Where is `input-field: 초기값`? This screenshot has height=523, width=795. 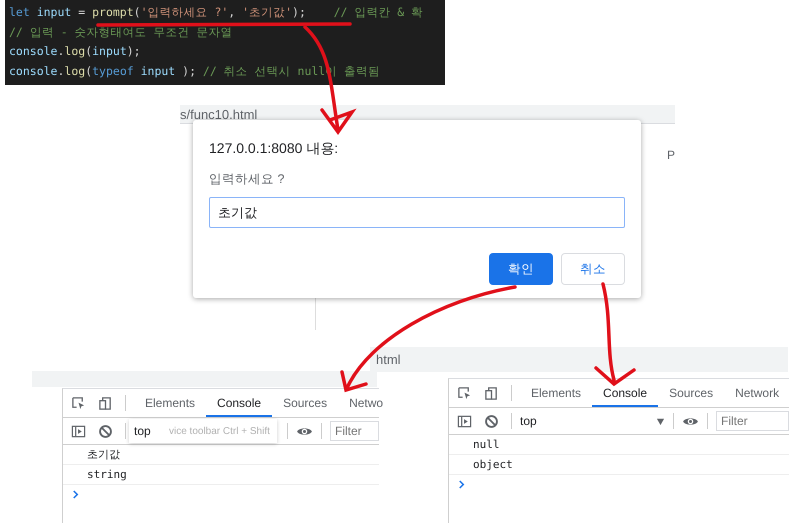 input-field: 초기값 is located at coordinates (417, 212).